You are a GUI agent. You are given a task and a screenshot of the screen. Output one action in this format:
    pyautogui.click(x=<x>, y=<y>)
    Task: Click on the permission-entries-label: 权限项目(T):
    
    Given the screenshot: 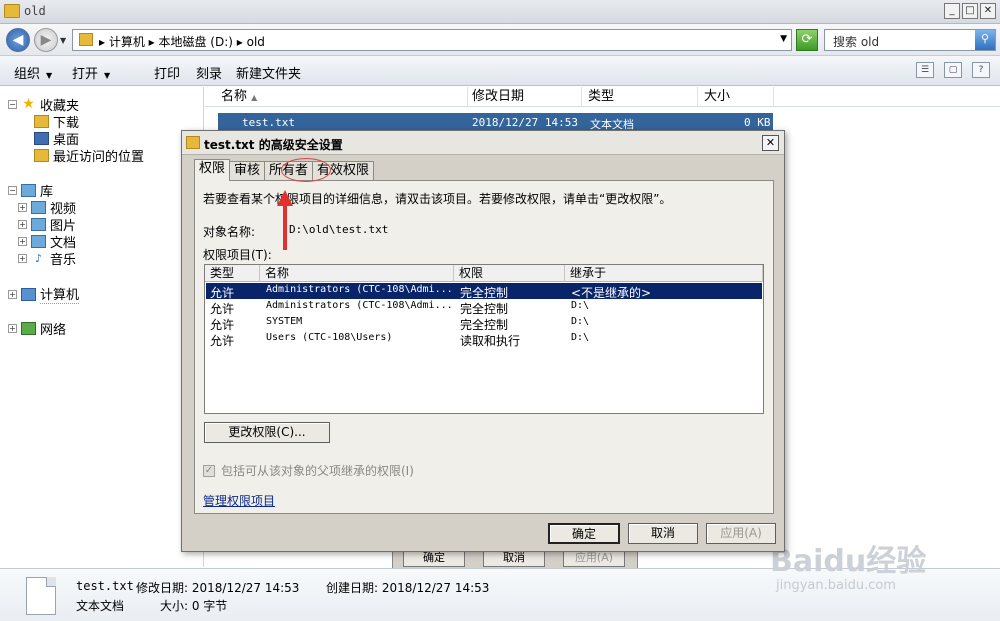 What is the action you would take?
    pyautogui.click(x=237, y=255)
    